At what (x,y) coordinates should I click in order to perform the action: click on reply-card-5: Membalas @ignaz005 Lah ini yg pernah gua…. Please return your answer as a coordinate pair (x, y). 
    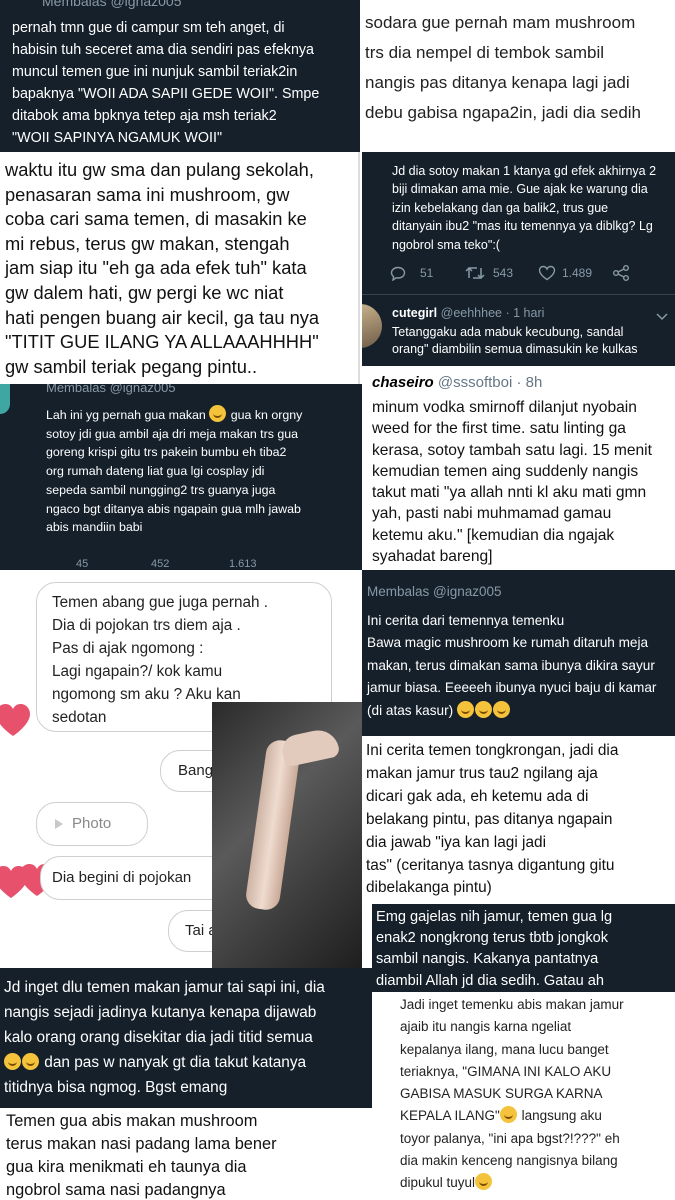
    Looking at the image, I should click on (181, 477).